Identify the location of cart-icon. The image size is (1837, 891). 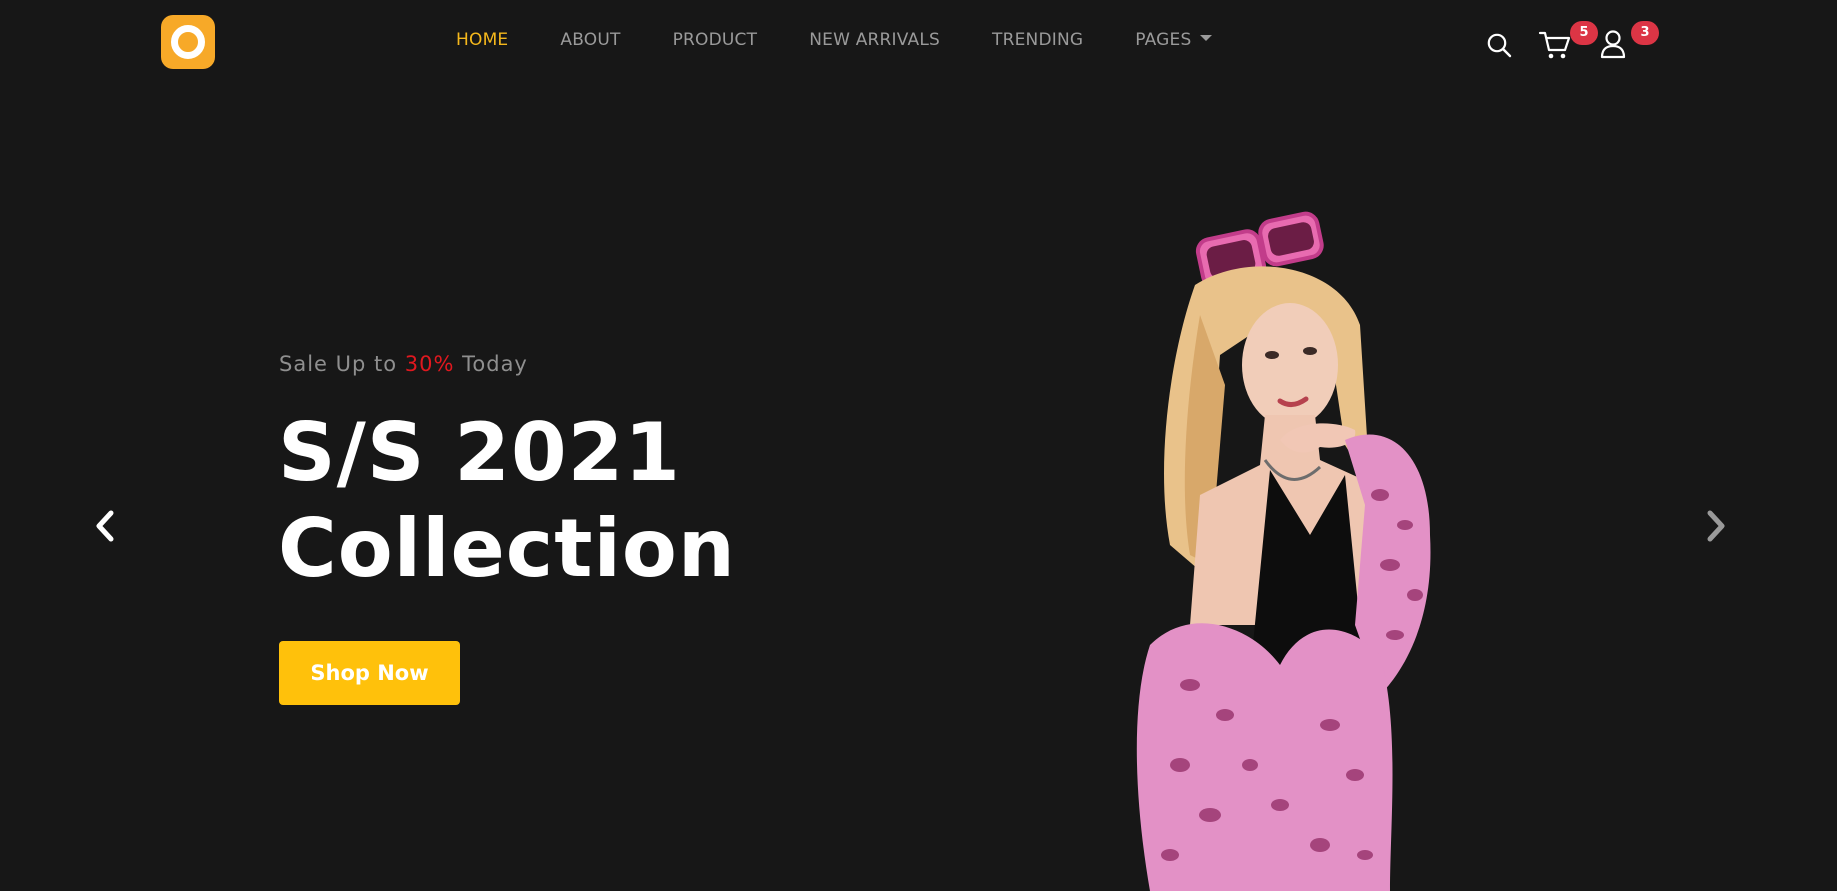
(1555, 45).